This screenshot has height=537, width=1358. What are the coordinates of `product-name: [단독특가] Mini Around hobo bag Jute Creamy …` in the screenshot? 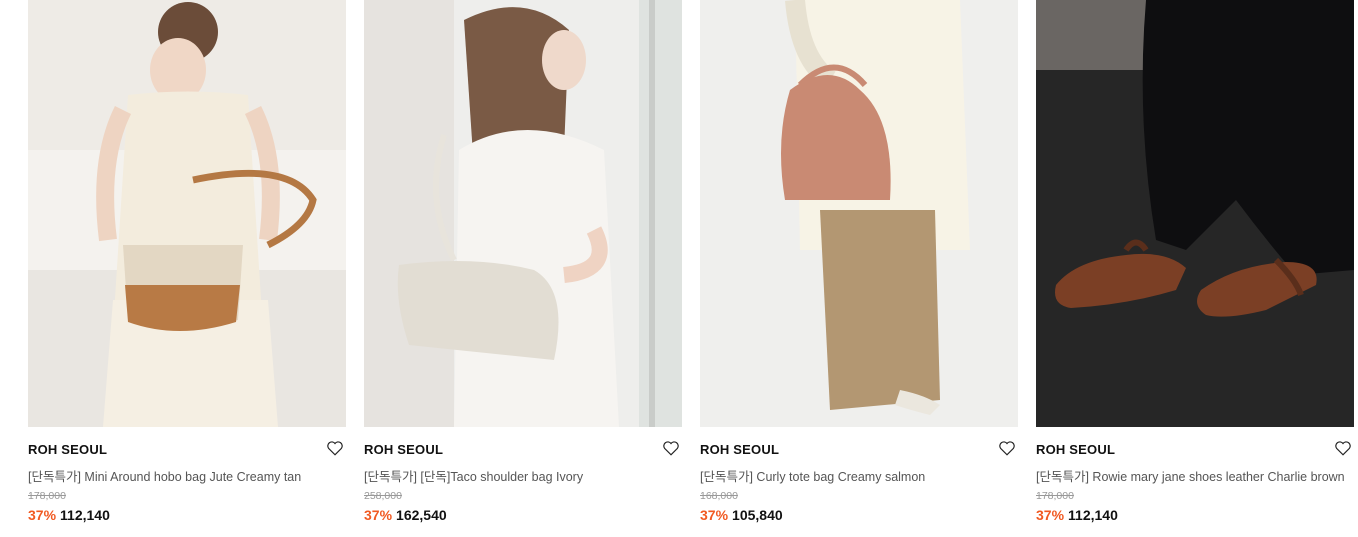 It's located at (164, 475).